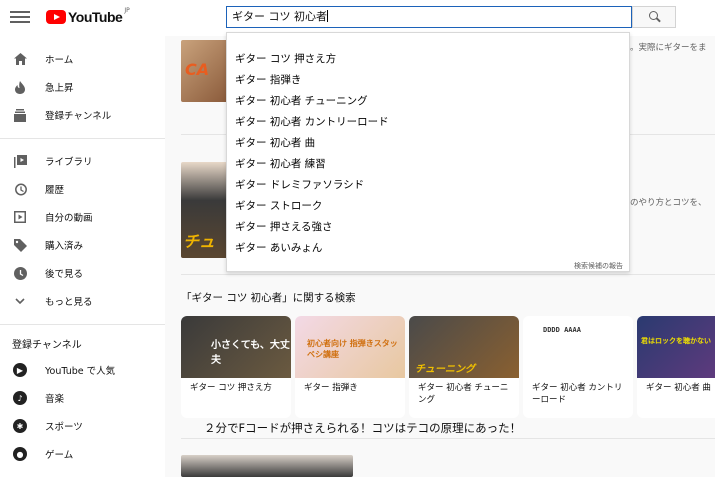 Image resolution: width=715 pixels, height=477 pixels. Describe the element at coordinates (20, 398) in the screenshot. I see `music-icon: ♪` at that location.